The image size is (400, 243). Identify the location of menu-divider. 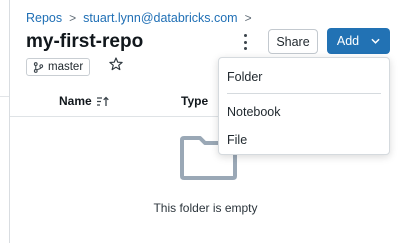
(304, 93).